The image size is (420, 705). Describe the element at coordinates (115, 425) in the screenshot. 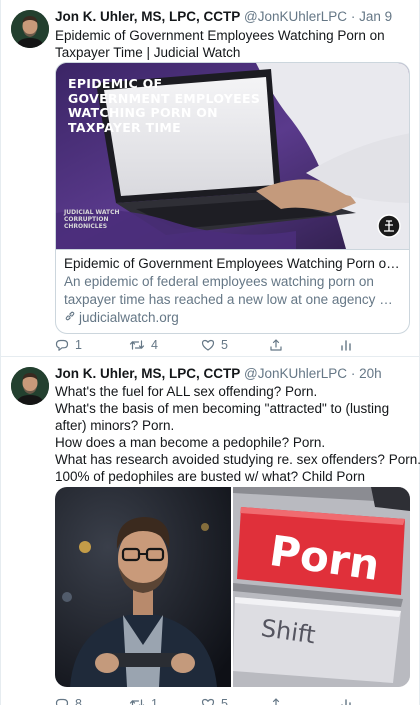

I see `tweet-text-line: after) minors? Porn.` at that location.